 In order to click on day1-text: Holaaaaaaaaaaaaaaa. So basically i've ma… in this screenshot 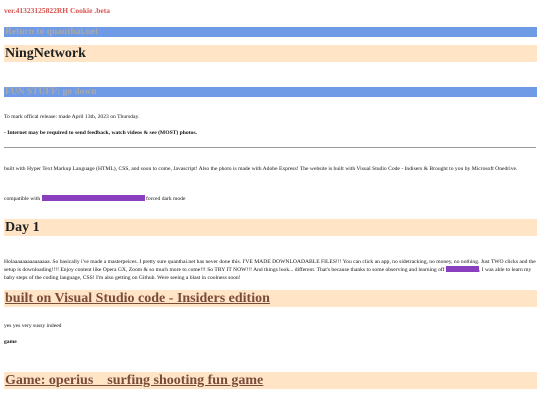, I will do `click(270, 270)`.